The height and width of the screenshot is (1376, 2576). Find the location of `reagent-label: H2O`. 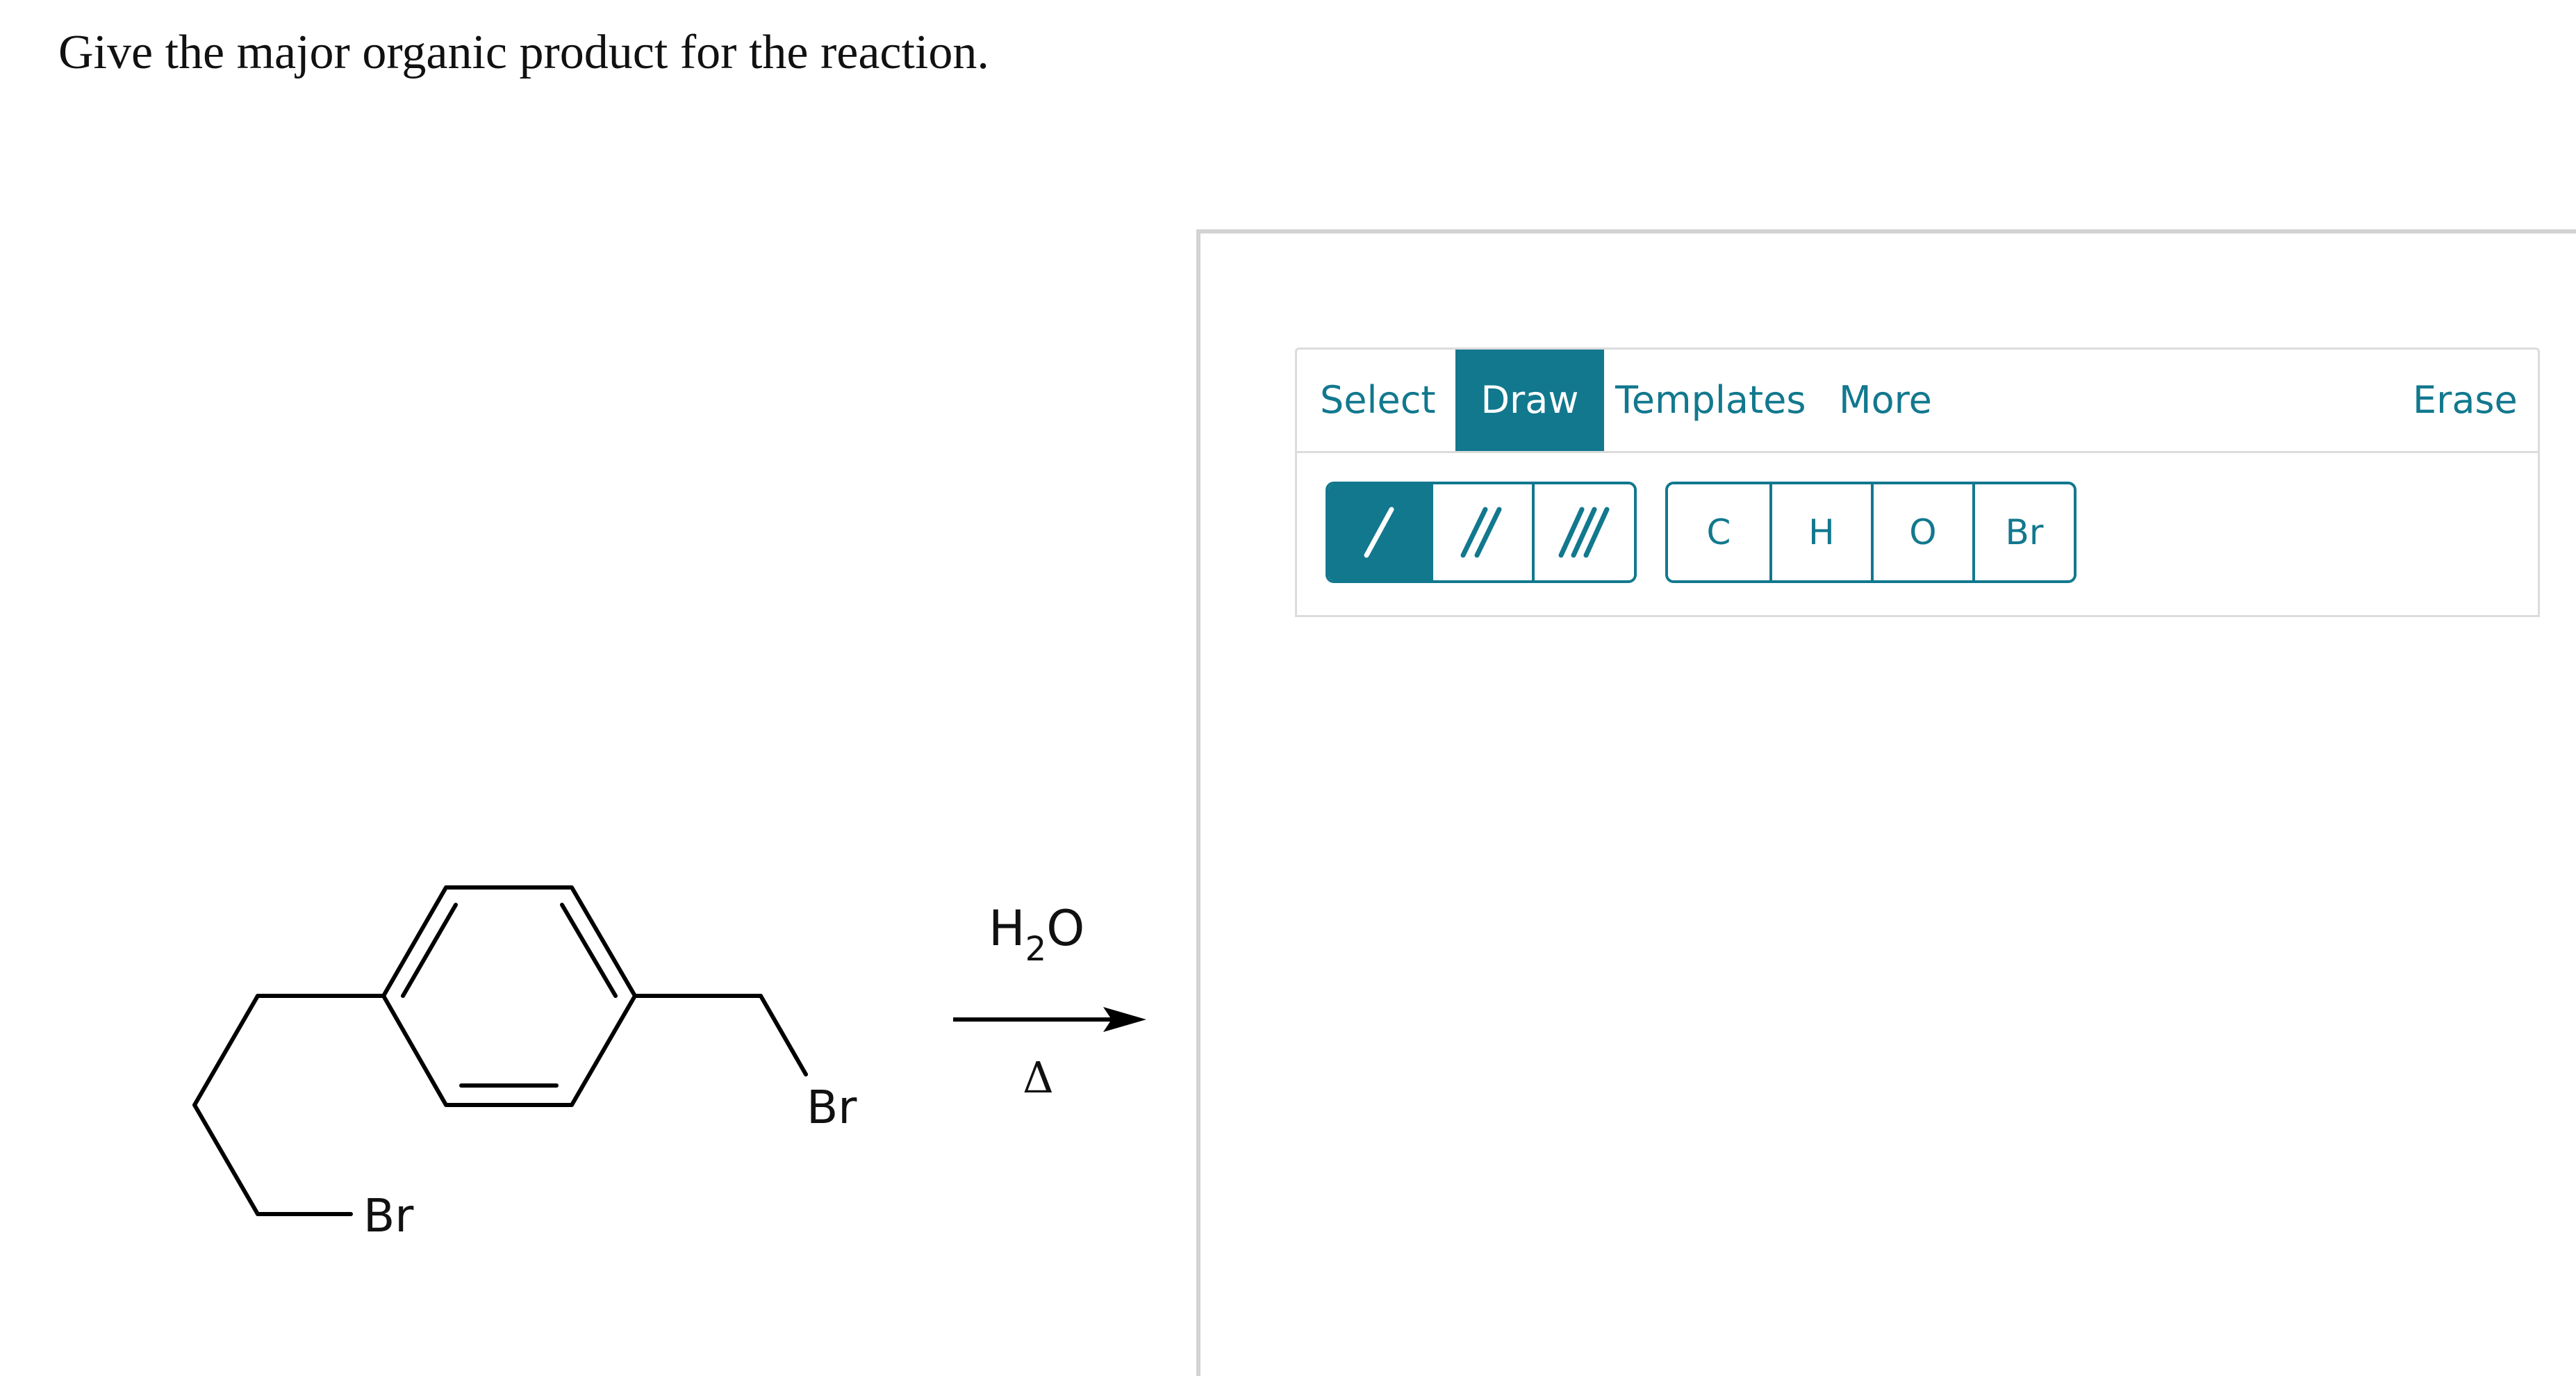

reagent-label: H2O is located at coordinates (1036, 934).